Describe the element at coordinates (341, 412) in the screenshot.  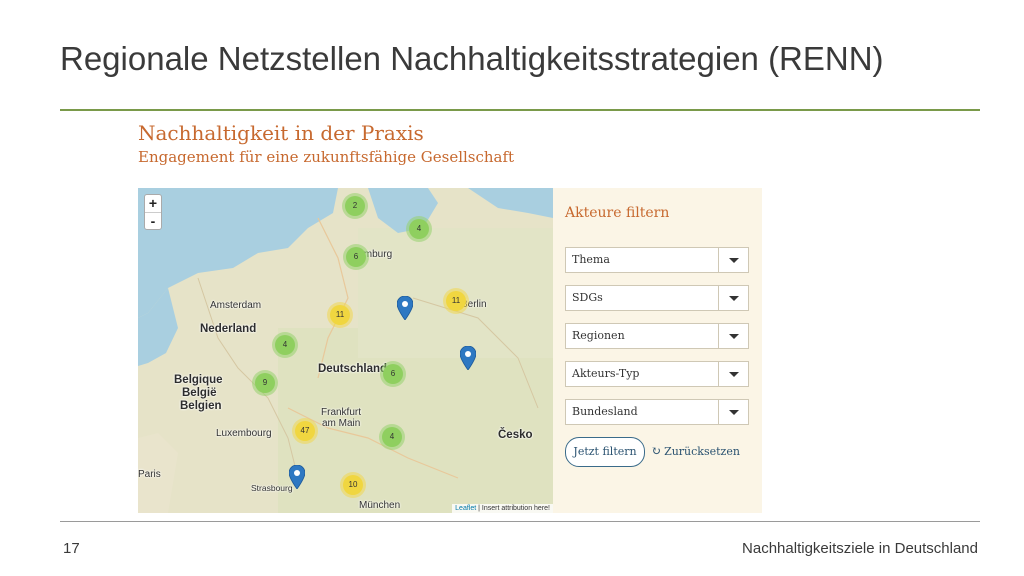
I see `map-label-frankfurt: Frankfurt` at that location.